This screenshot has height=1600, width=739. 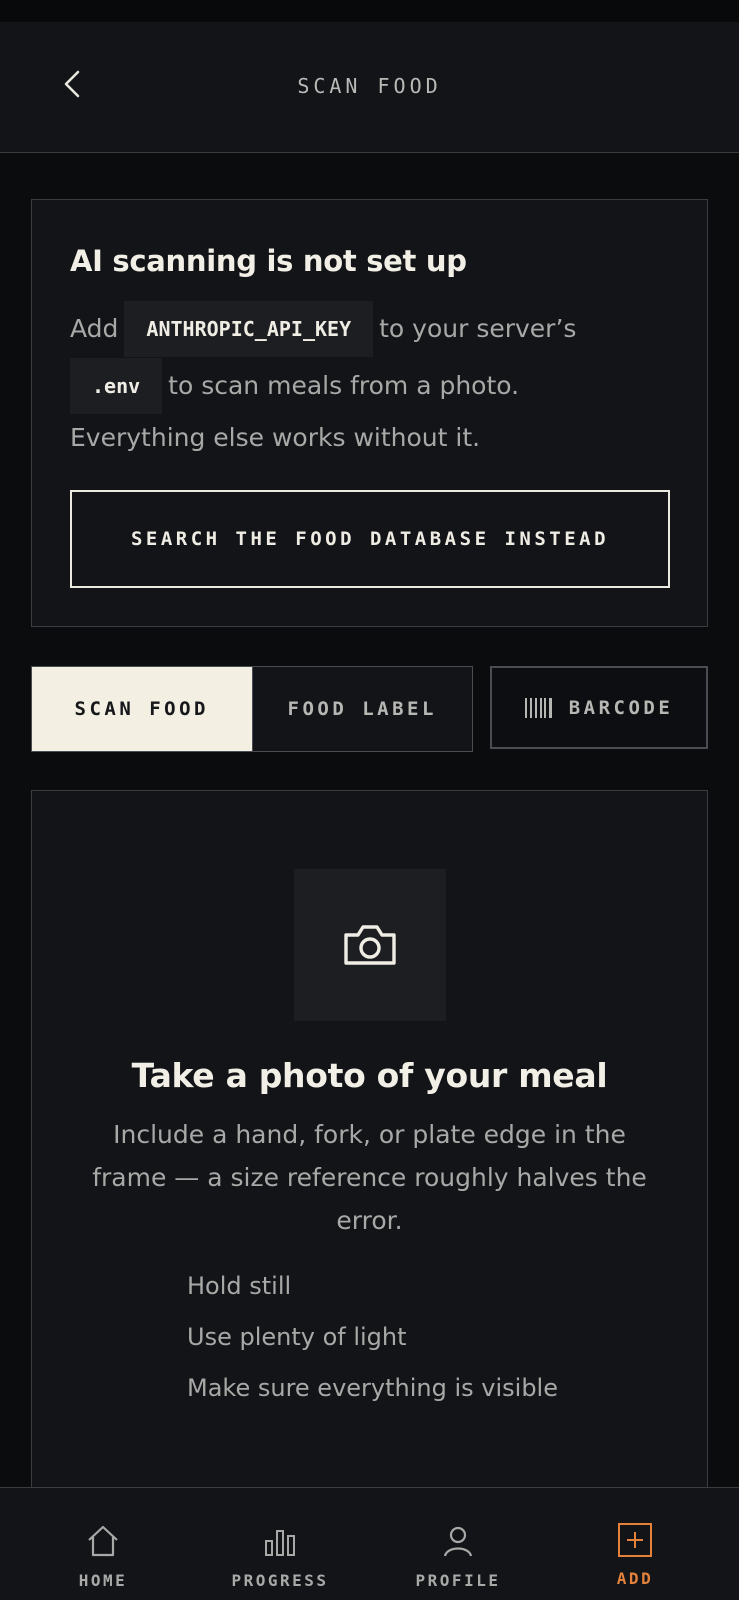 What do you see at coordinates (635, 1578) in the screenshot?
I see `nav-add-label: ADD` at bounding box center [635, 1578].